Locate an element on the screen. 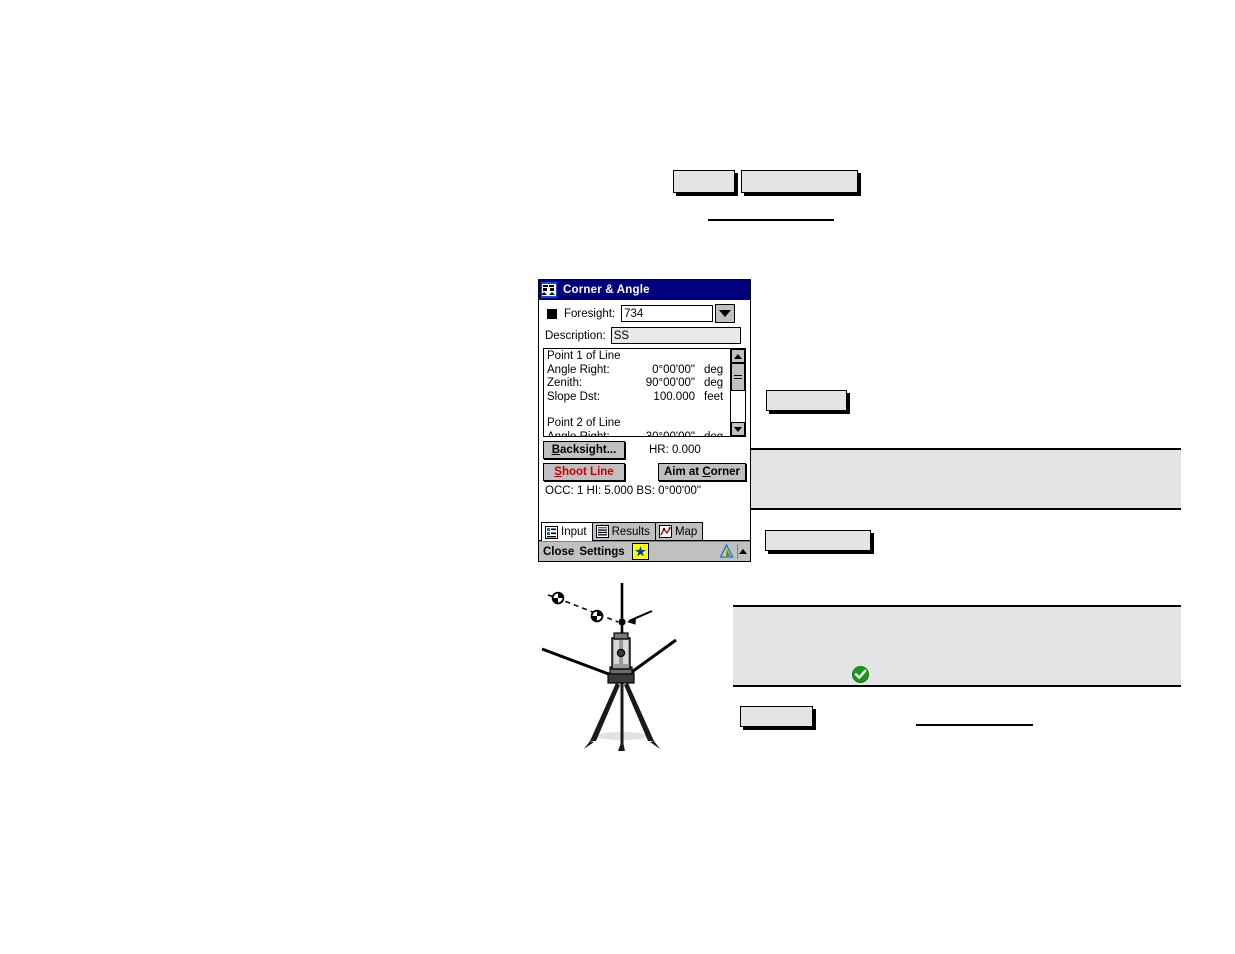 Image resolution: width=1235 pixels, height=954 pixels. callout-band-upper is located at coordinates (957, 479).